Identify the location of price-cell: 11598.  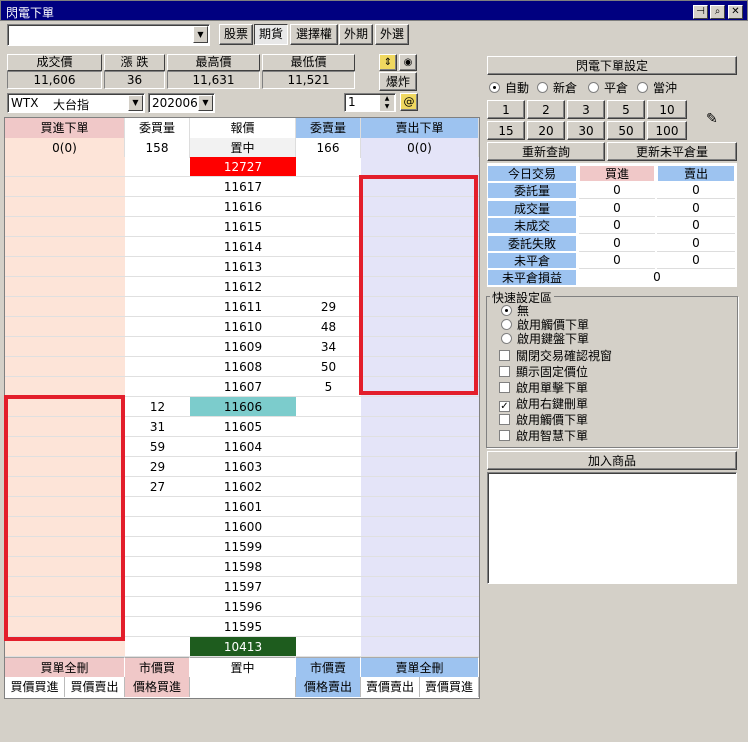
(243, 567).